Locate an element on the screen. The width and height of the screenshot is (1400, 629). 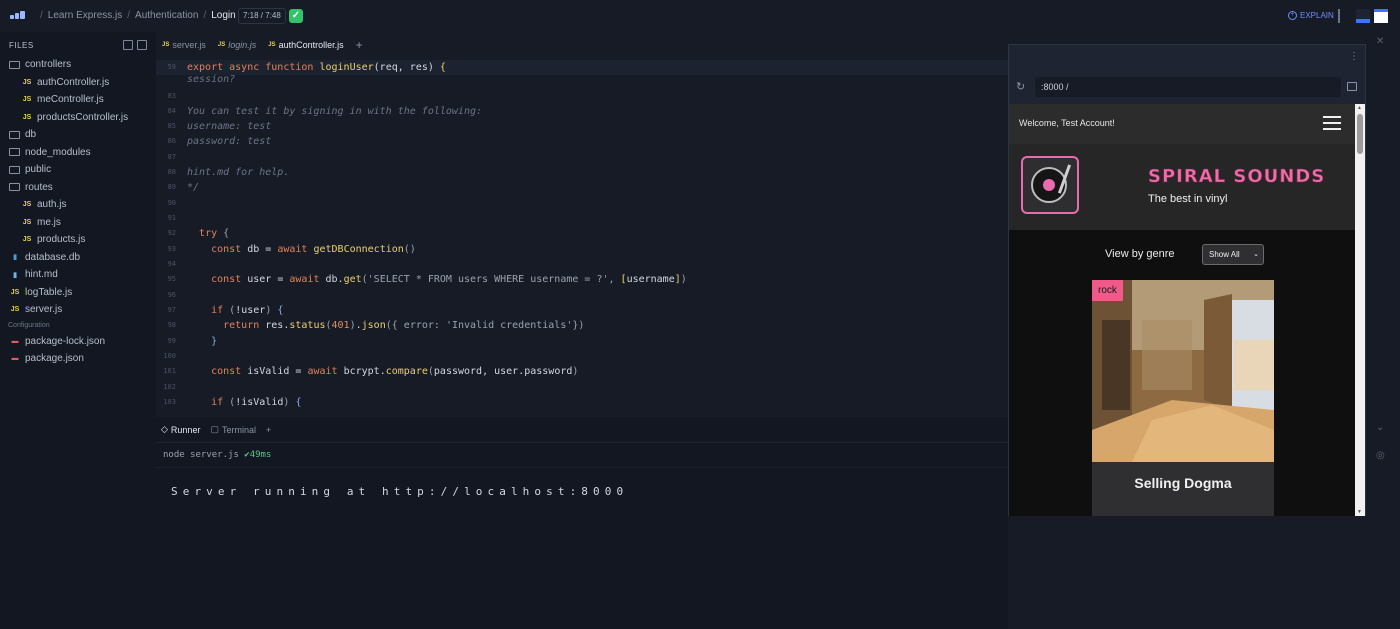
code-line: 99 } is located at coordinates (582, 341).